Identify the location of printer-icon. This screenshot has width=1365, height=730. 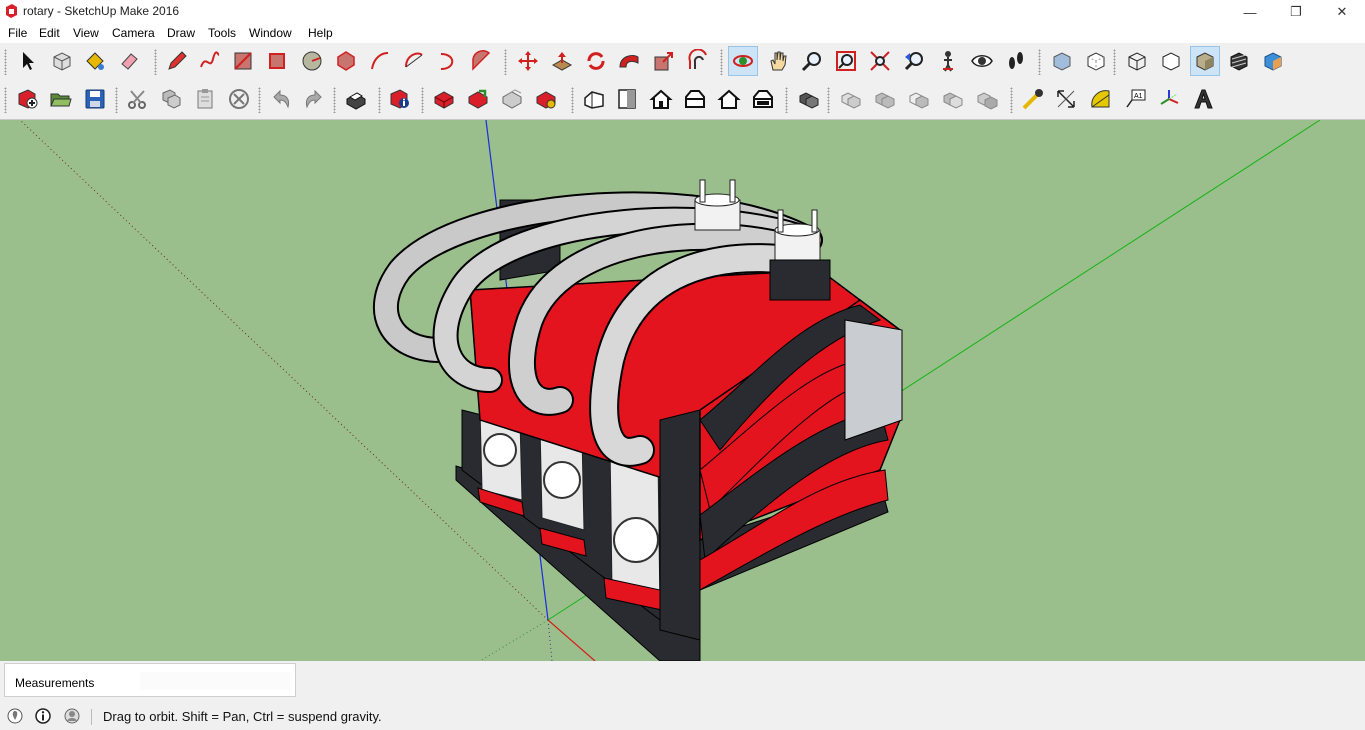
(356, 99).